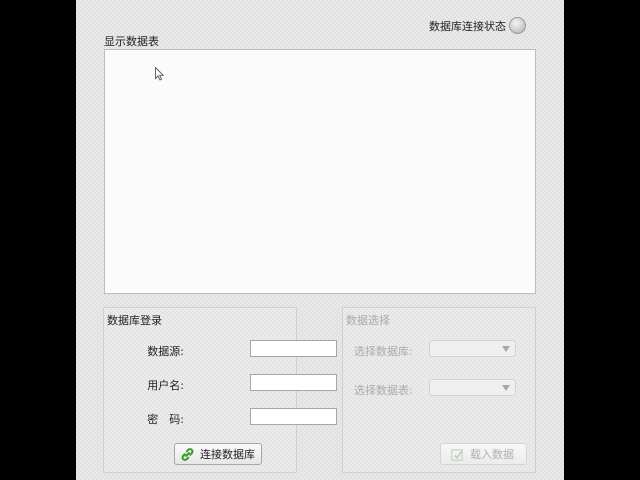  What do you see at coordinates (293, 382) in the screenshot?
I see `username-input` at bounding box center [293, 382].